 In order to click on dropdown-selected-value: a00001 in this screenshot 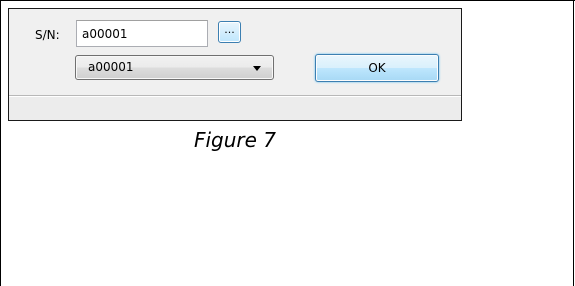, I will do `click(111, 67)`.